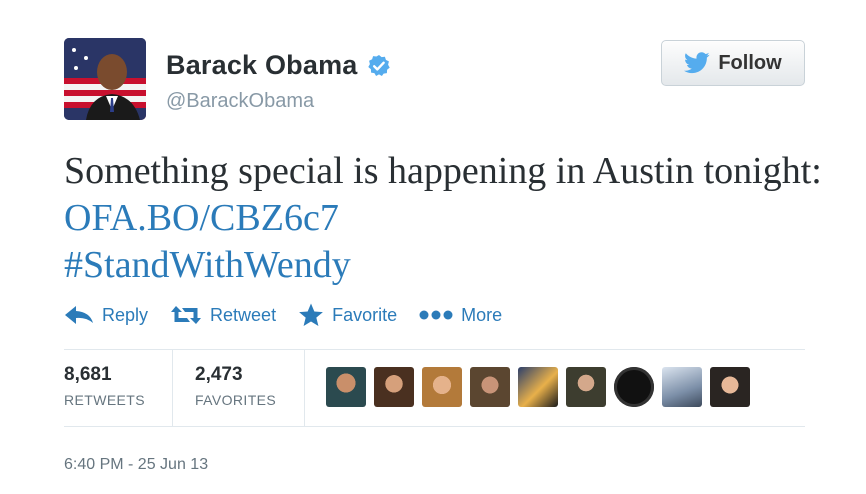 The height and width of the screenshot is (494, 866). What do you see at coordinates (311, 314) in the screenshot?
I see `star-icon` at bounding box center [311, 314].